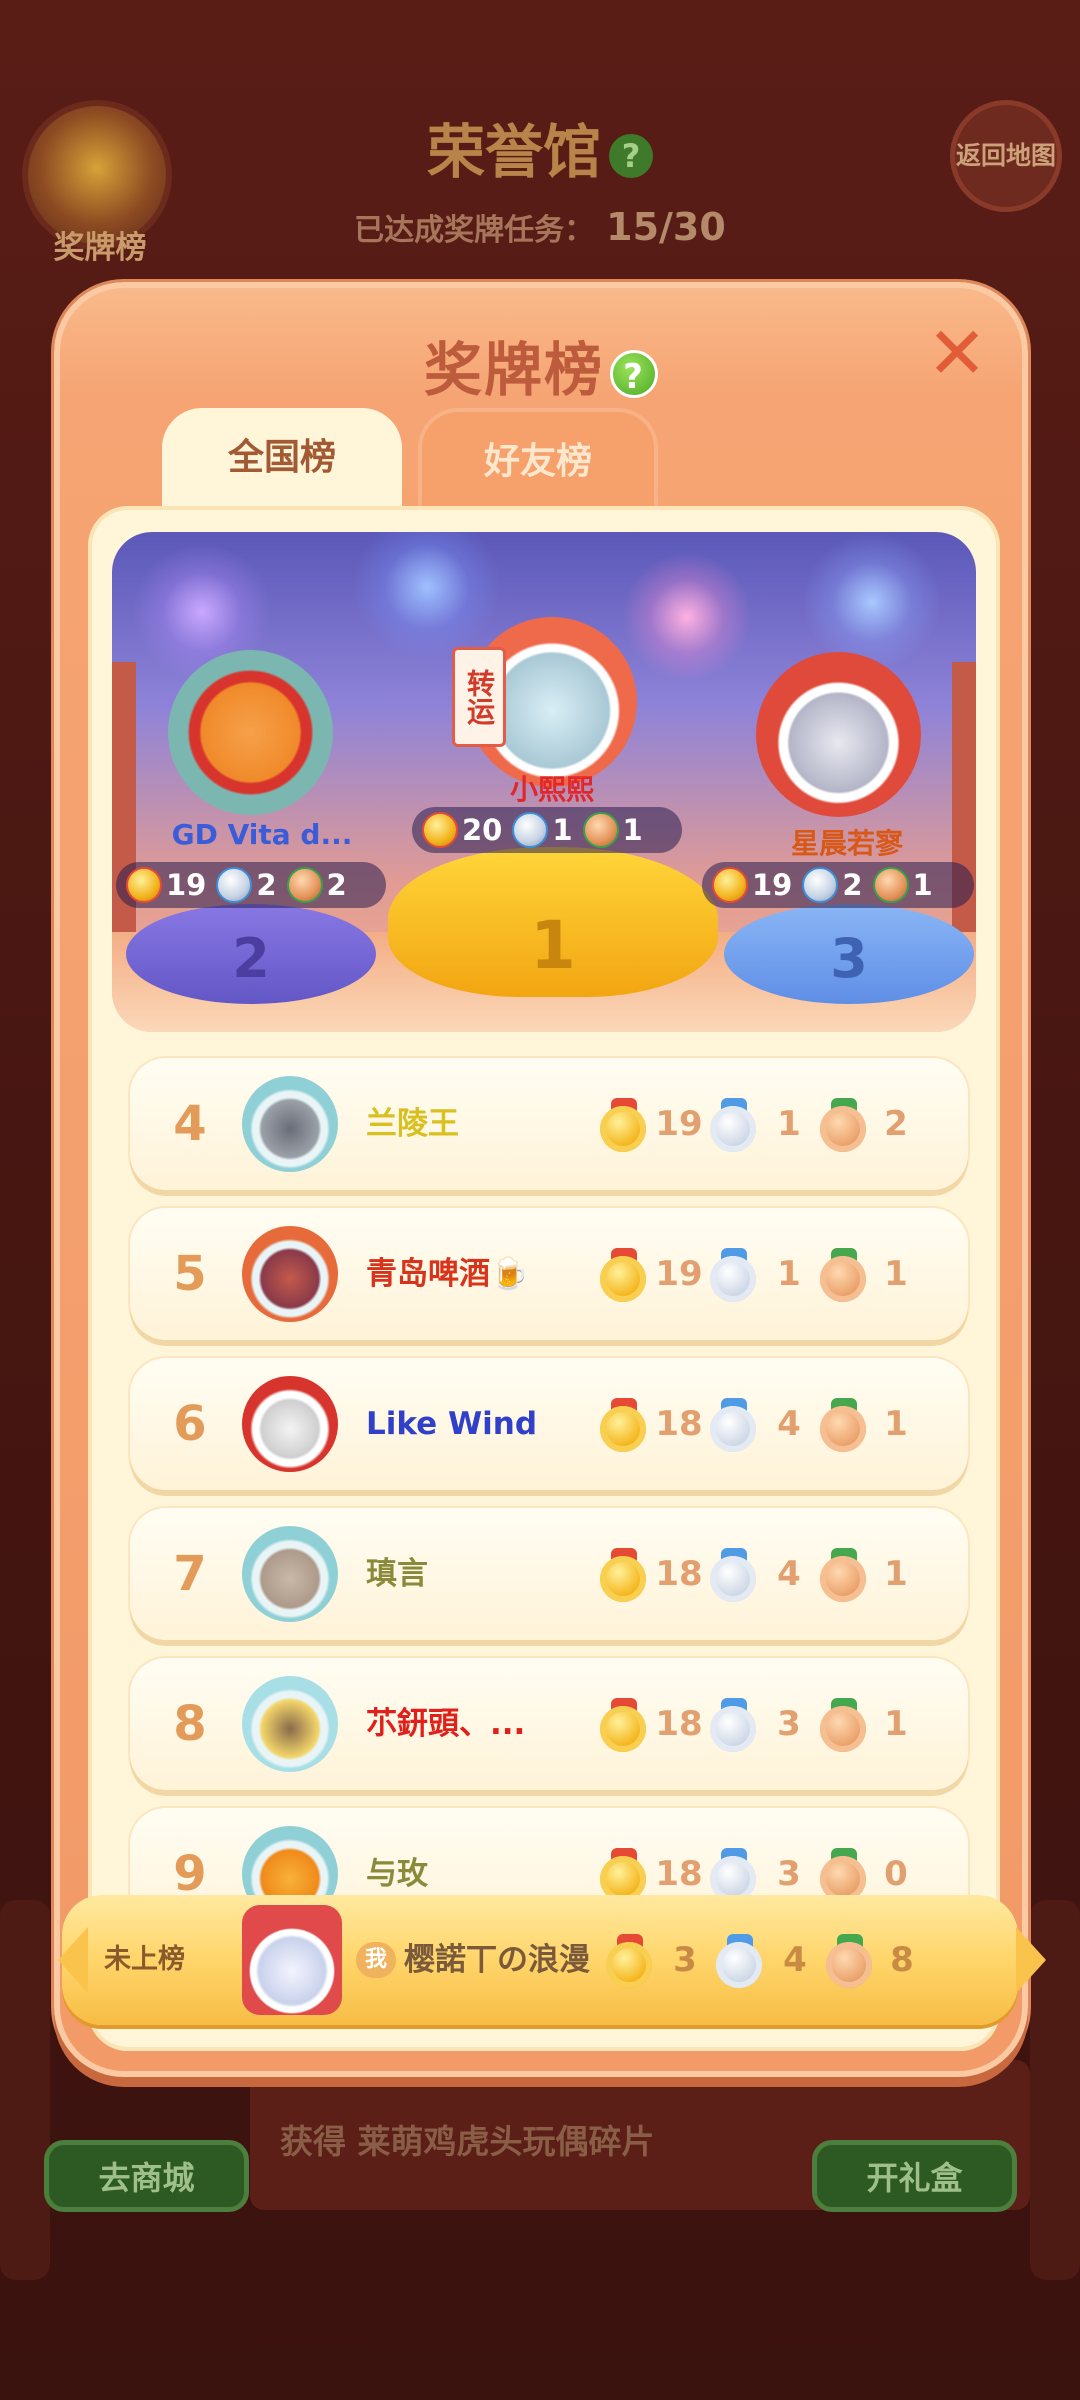 The image size is (1080, 2400). I want to click on me-badge: 我, so click(376, 1960).